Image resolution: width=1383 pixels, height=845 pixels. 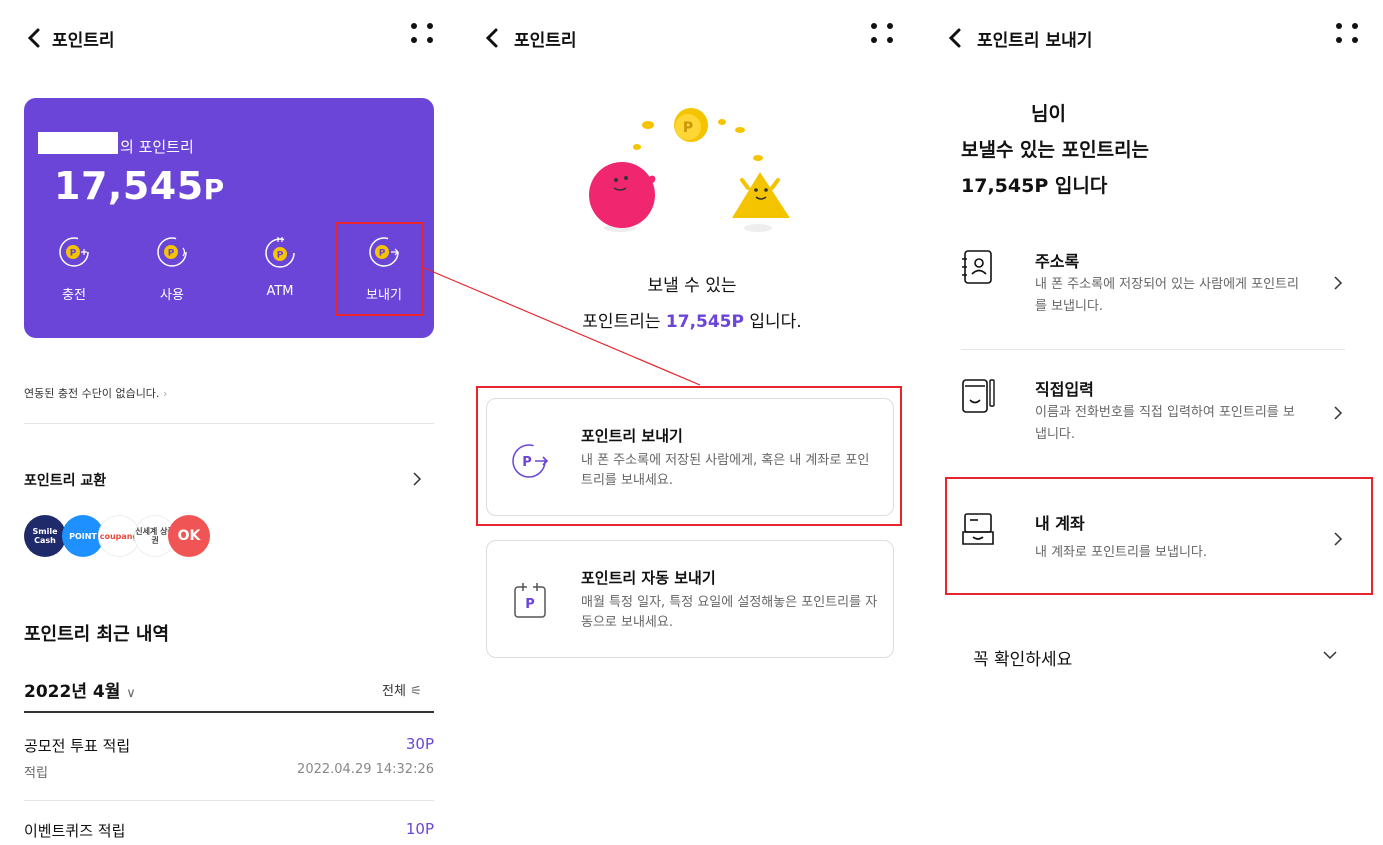 I want to click on notice-label: 꼭 확인하세요, so click(x=1023, y=660).